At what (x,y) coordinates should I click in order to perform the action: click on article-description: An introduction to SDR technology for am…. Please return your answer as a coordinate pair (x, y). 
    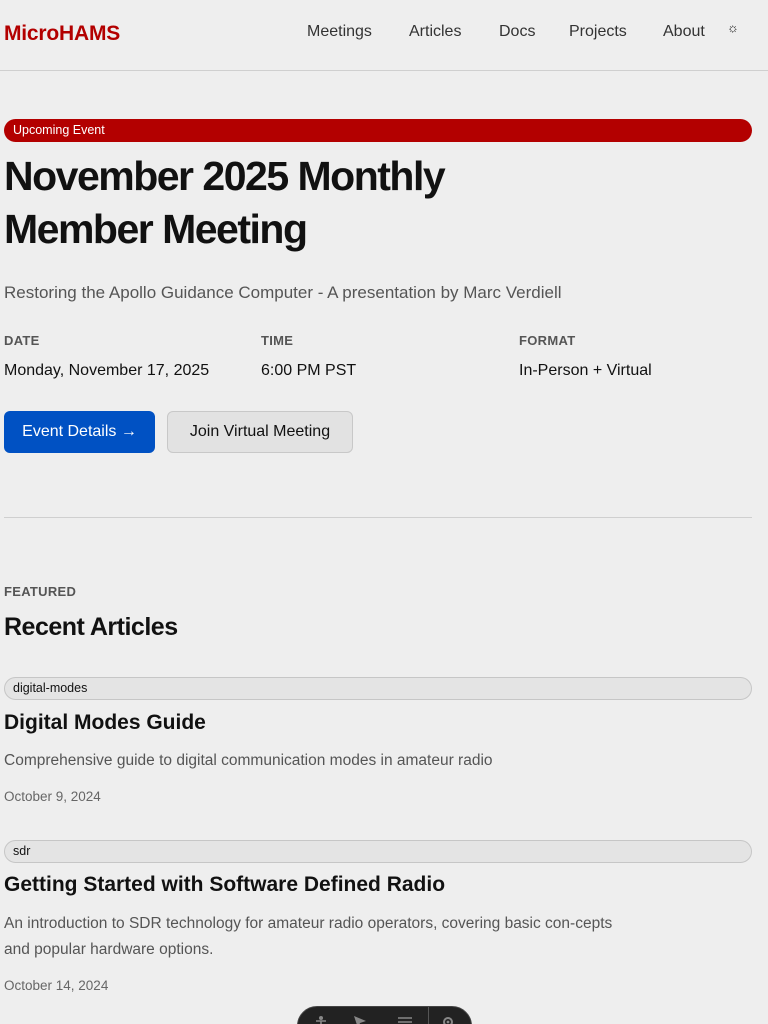
    Looking at the image, I should click on (308, 936).